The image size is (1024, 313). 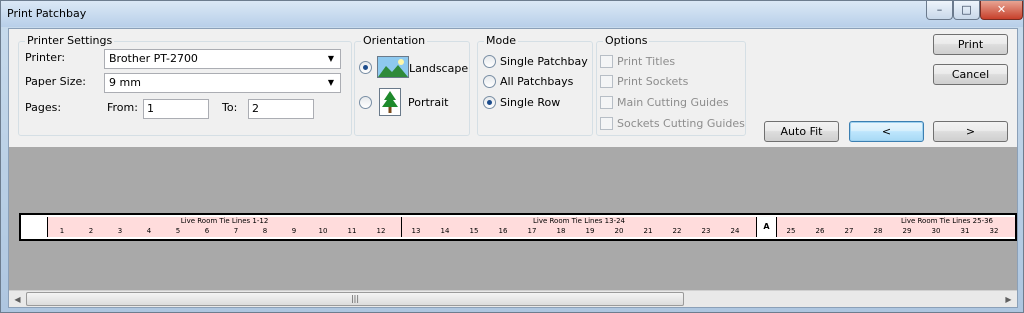 I want to click on all-patchbays-radio, so click(x=489, y=81).